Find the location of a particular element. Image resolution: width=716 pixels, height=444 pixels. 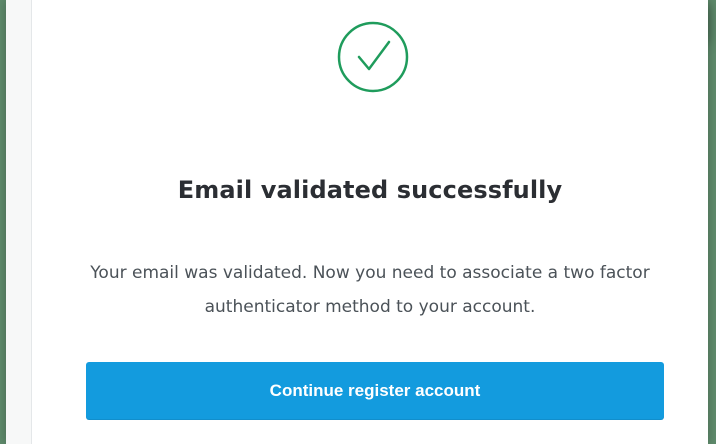

success-title: Email validated successfully is located at coordinates (370, 190).